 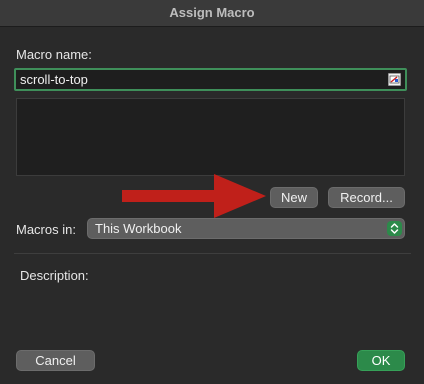 What do you see at coordinates (246, 228) in the screenshot?
I see `macros-in-select: This Workbook` at bounding box center [246, 228].